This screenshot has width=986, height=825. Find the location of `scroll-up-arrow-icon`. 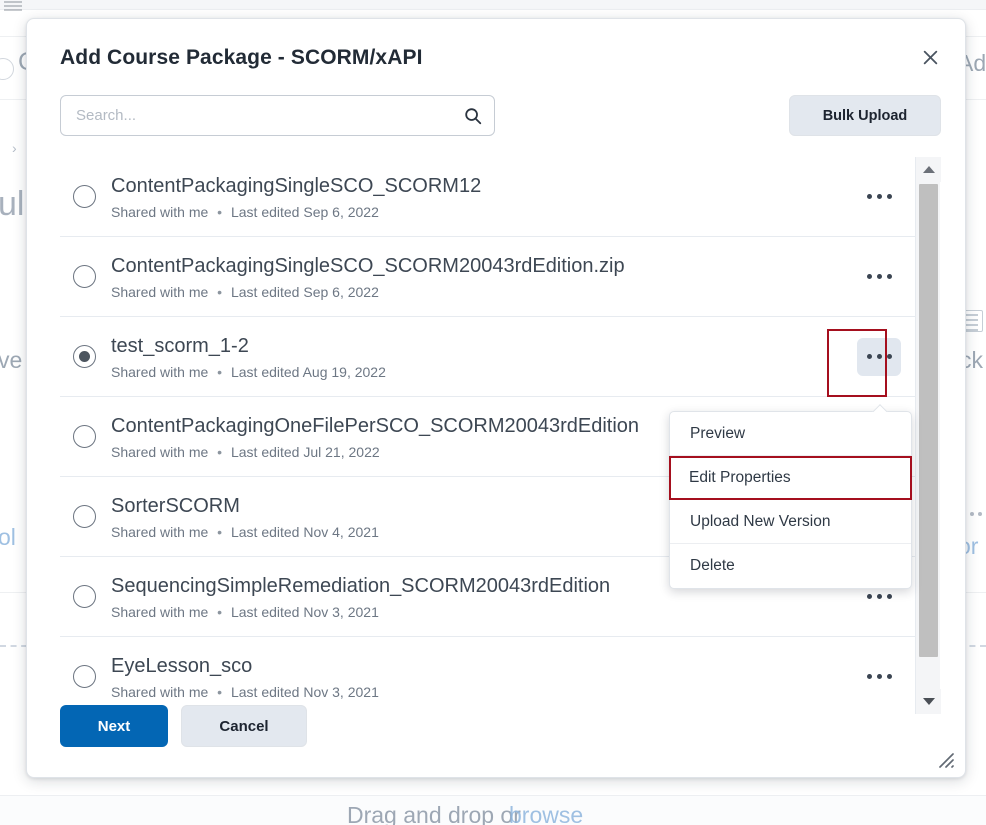

scroll-up-arrow-icon is located at coordinates (928, 169).